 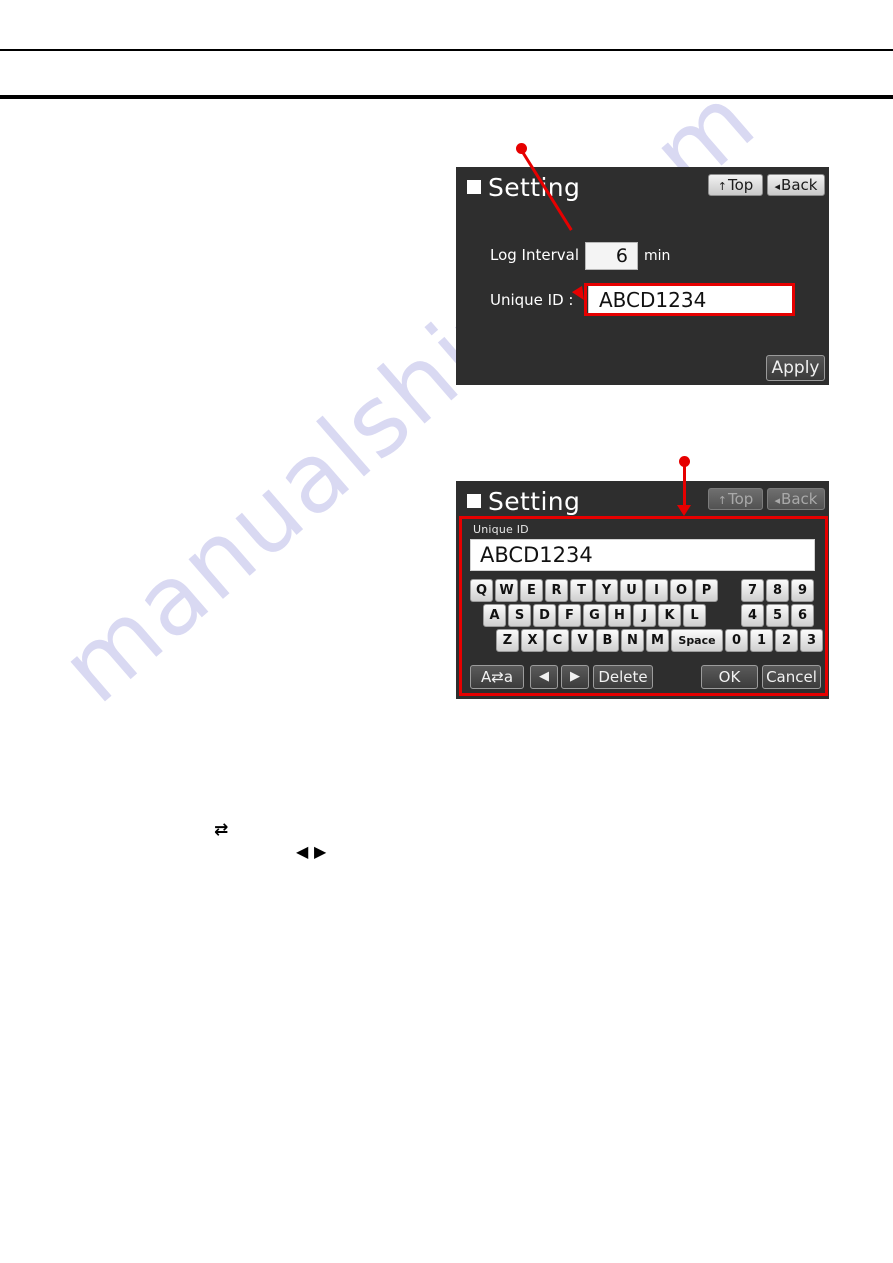 I want to click on back-button: ◂Back, so click(x=796, y=185).